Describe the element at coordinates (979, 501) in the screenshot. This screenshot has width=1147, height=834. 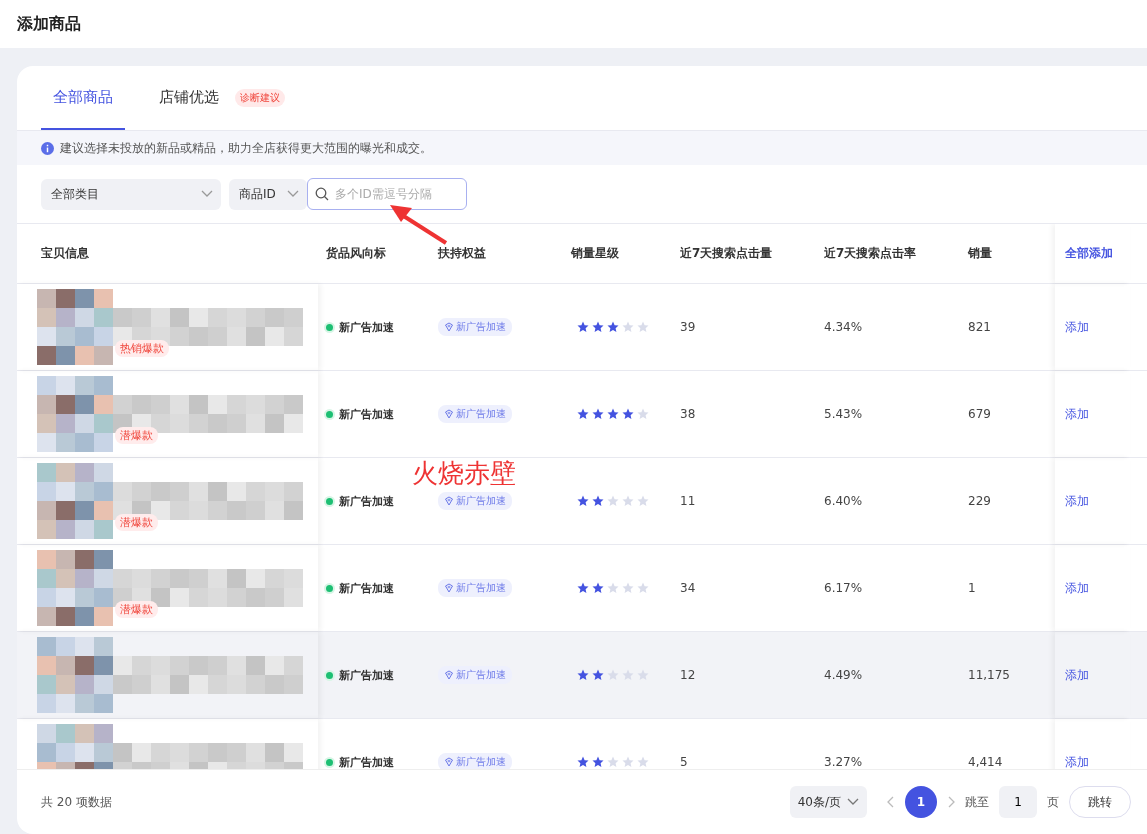
I see `table-cell: 229` at that location.